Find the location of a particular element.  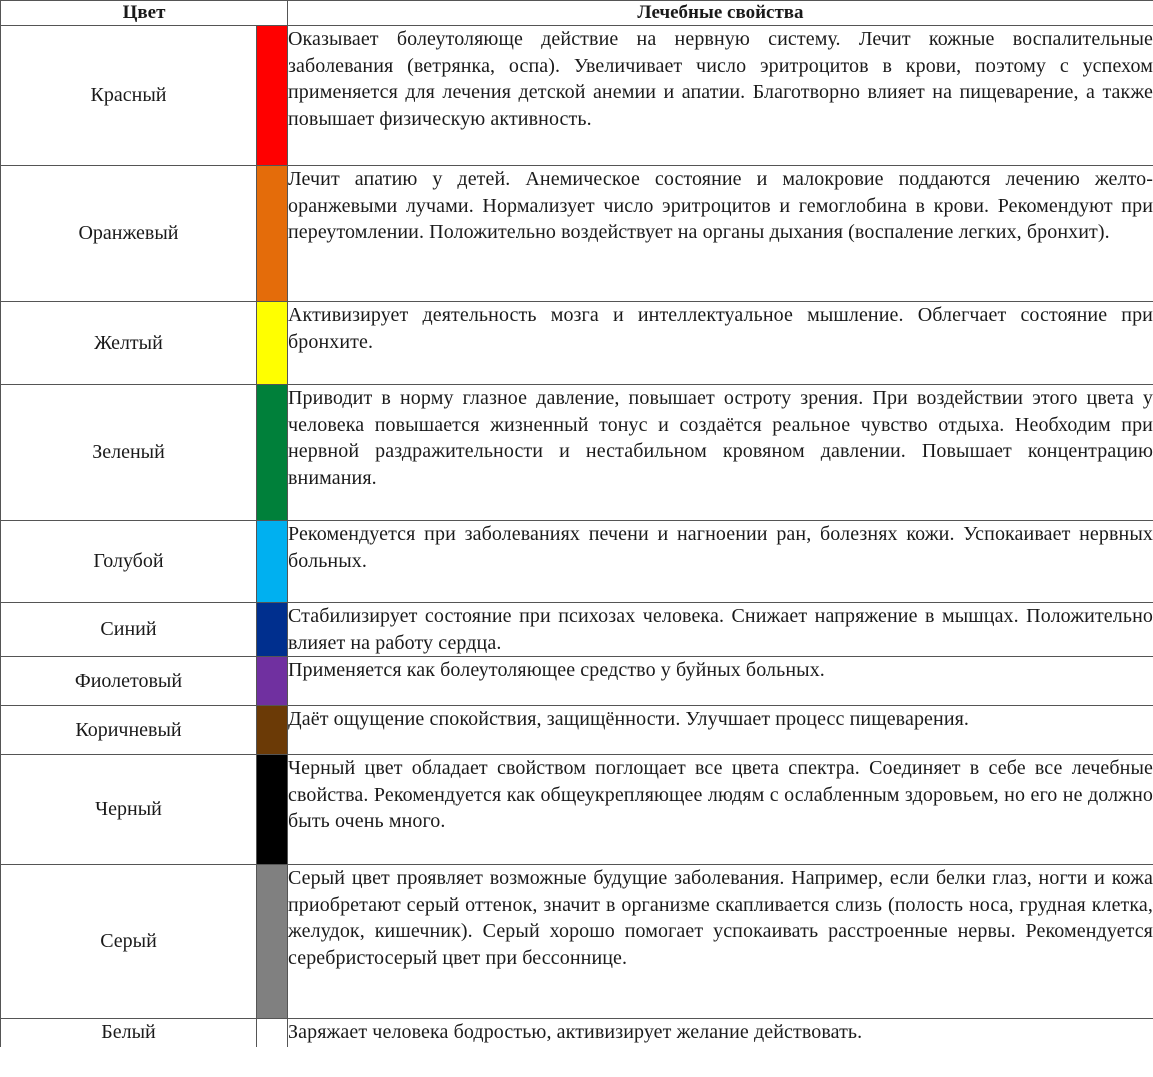

color-name: Серый is located at coordinates (128, 941).